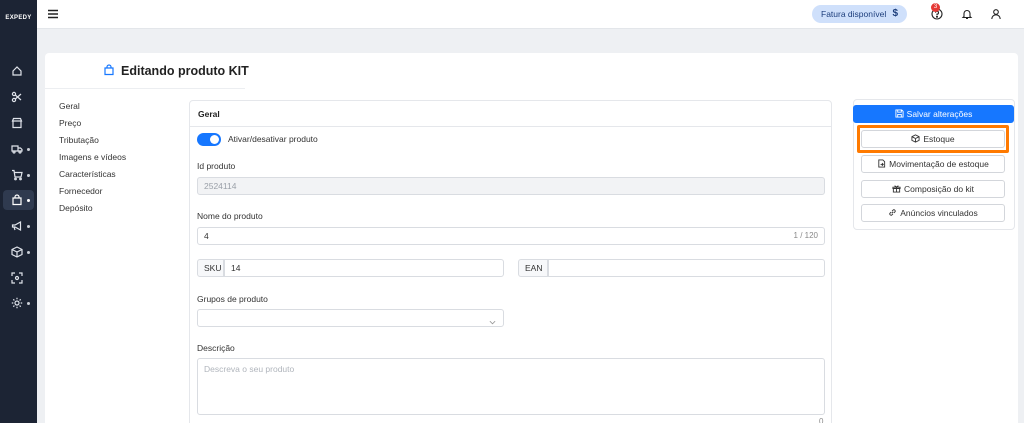 The height and width of the screenshot is (423, 1024). I want to click on description-label: Descrição, so click(216, 348).